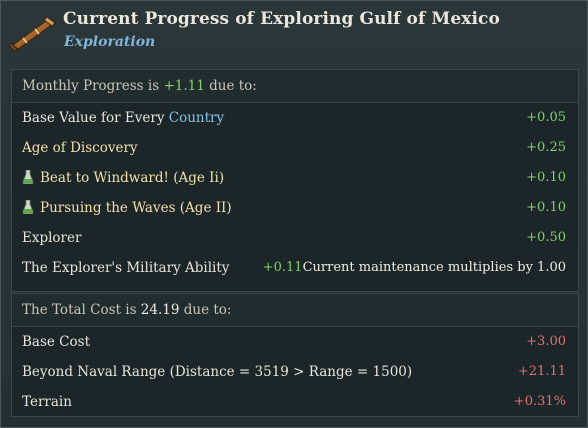  Describe the element at coordinates (184, 86) in the screenshot. I see `progress-total-value: +1.11` at that location.